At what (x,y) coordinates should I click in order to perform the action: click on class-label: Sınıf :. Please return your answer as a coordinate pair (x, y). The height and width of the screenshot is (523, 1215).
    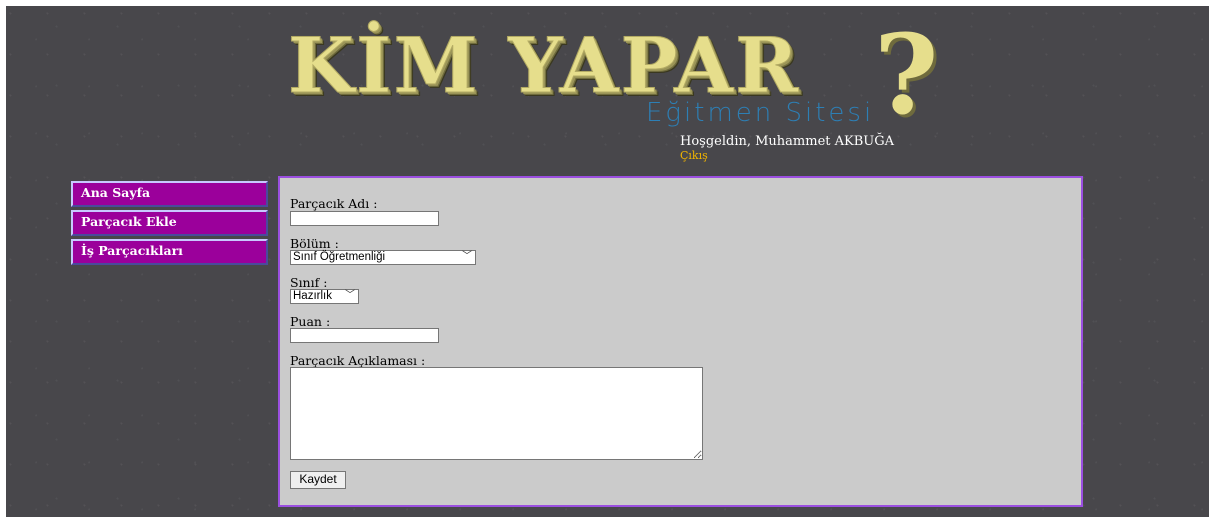
    Looking at the image, I should click on (309, 282).